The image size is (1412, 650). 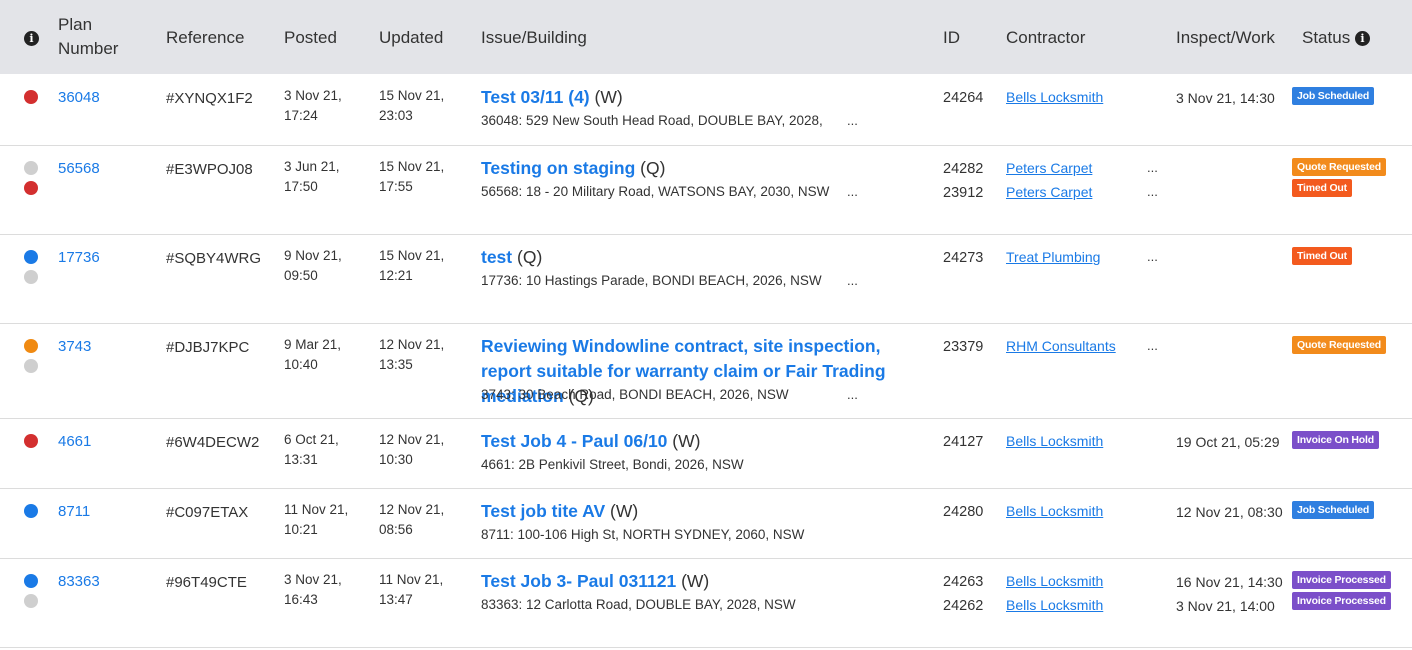 What do you see at coordinates (207, 512) in the screenshot?
I see `reference-code: #C097ETAX` at bounding box center [207, 512].